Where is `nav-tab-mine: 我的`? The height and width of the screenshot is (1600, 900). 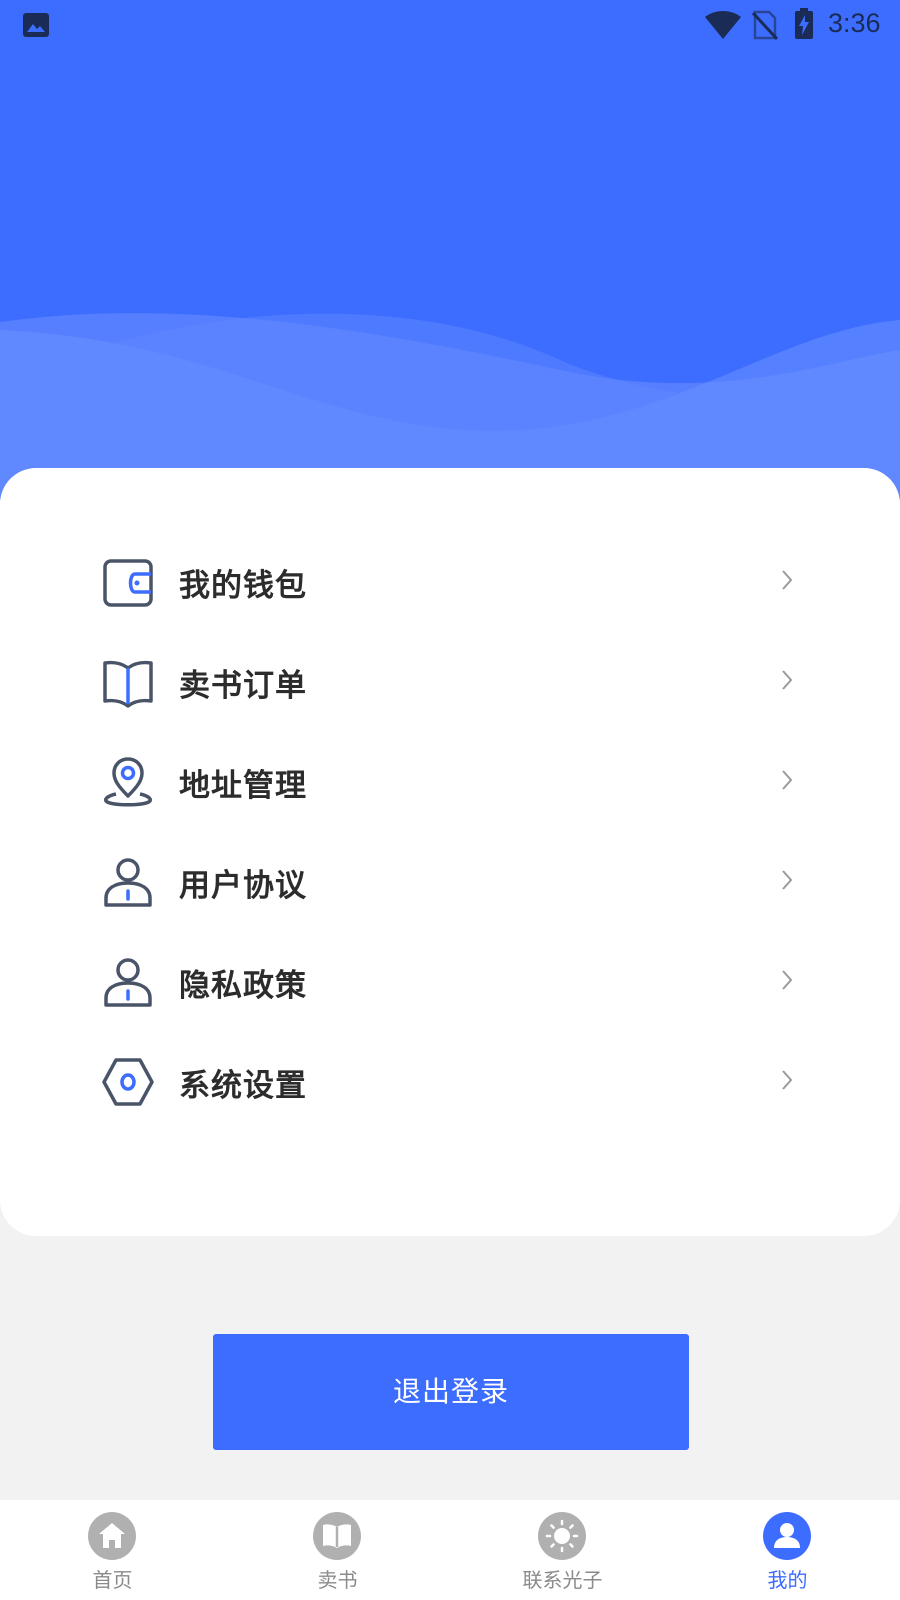
nav-tab-mine: 我的 is located at coordinates (787, 1550).